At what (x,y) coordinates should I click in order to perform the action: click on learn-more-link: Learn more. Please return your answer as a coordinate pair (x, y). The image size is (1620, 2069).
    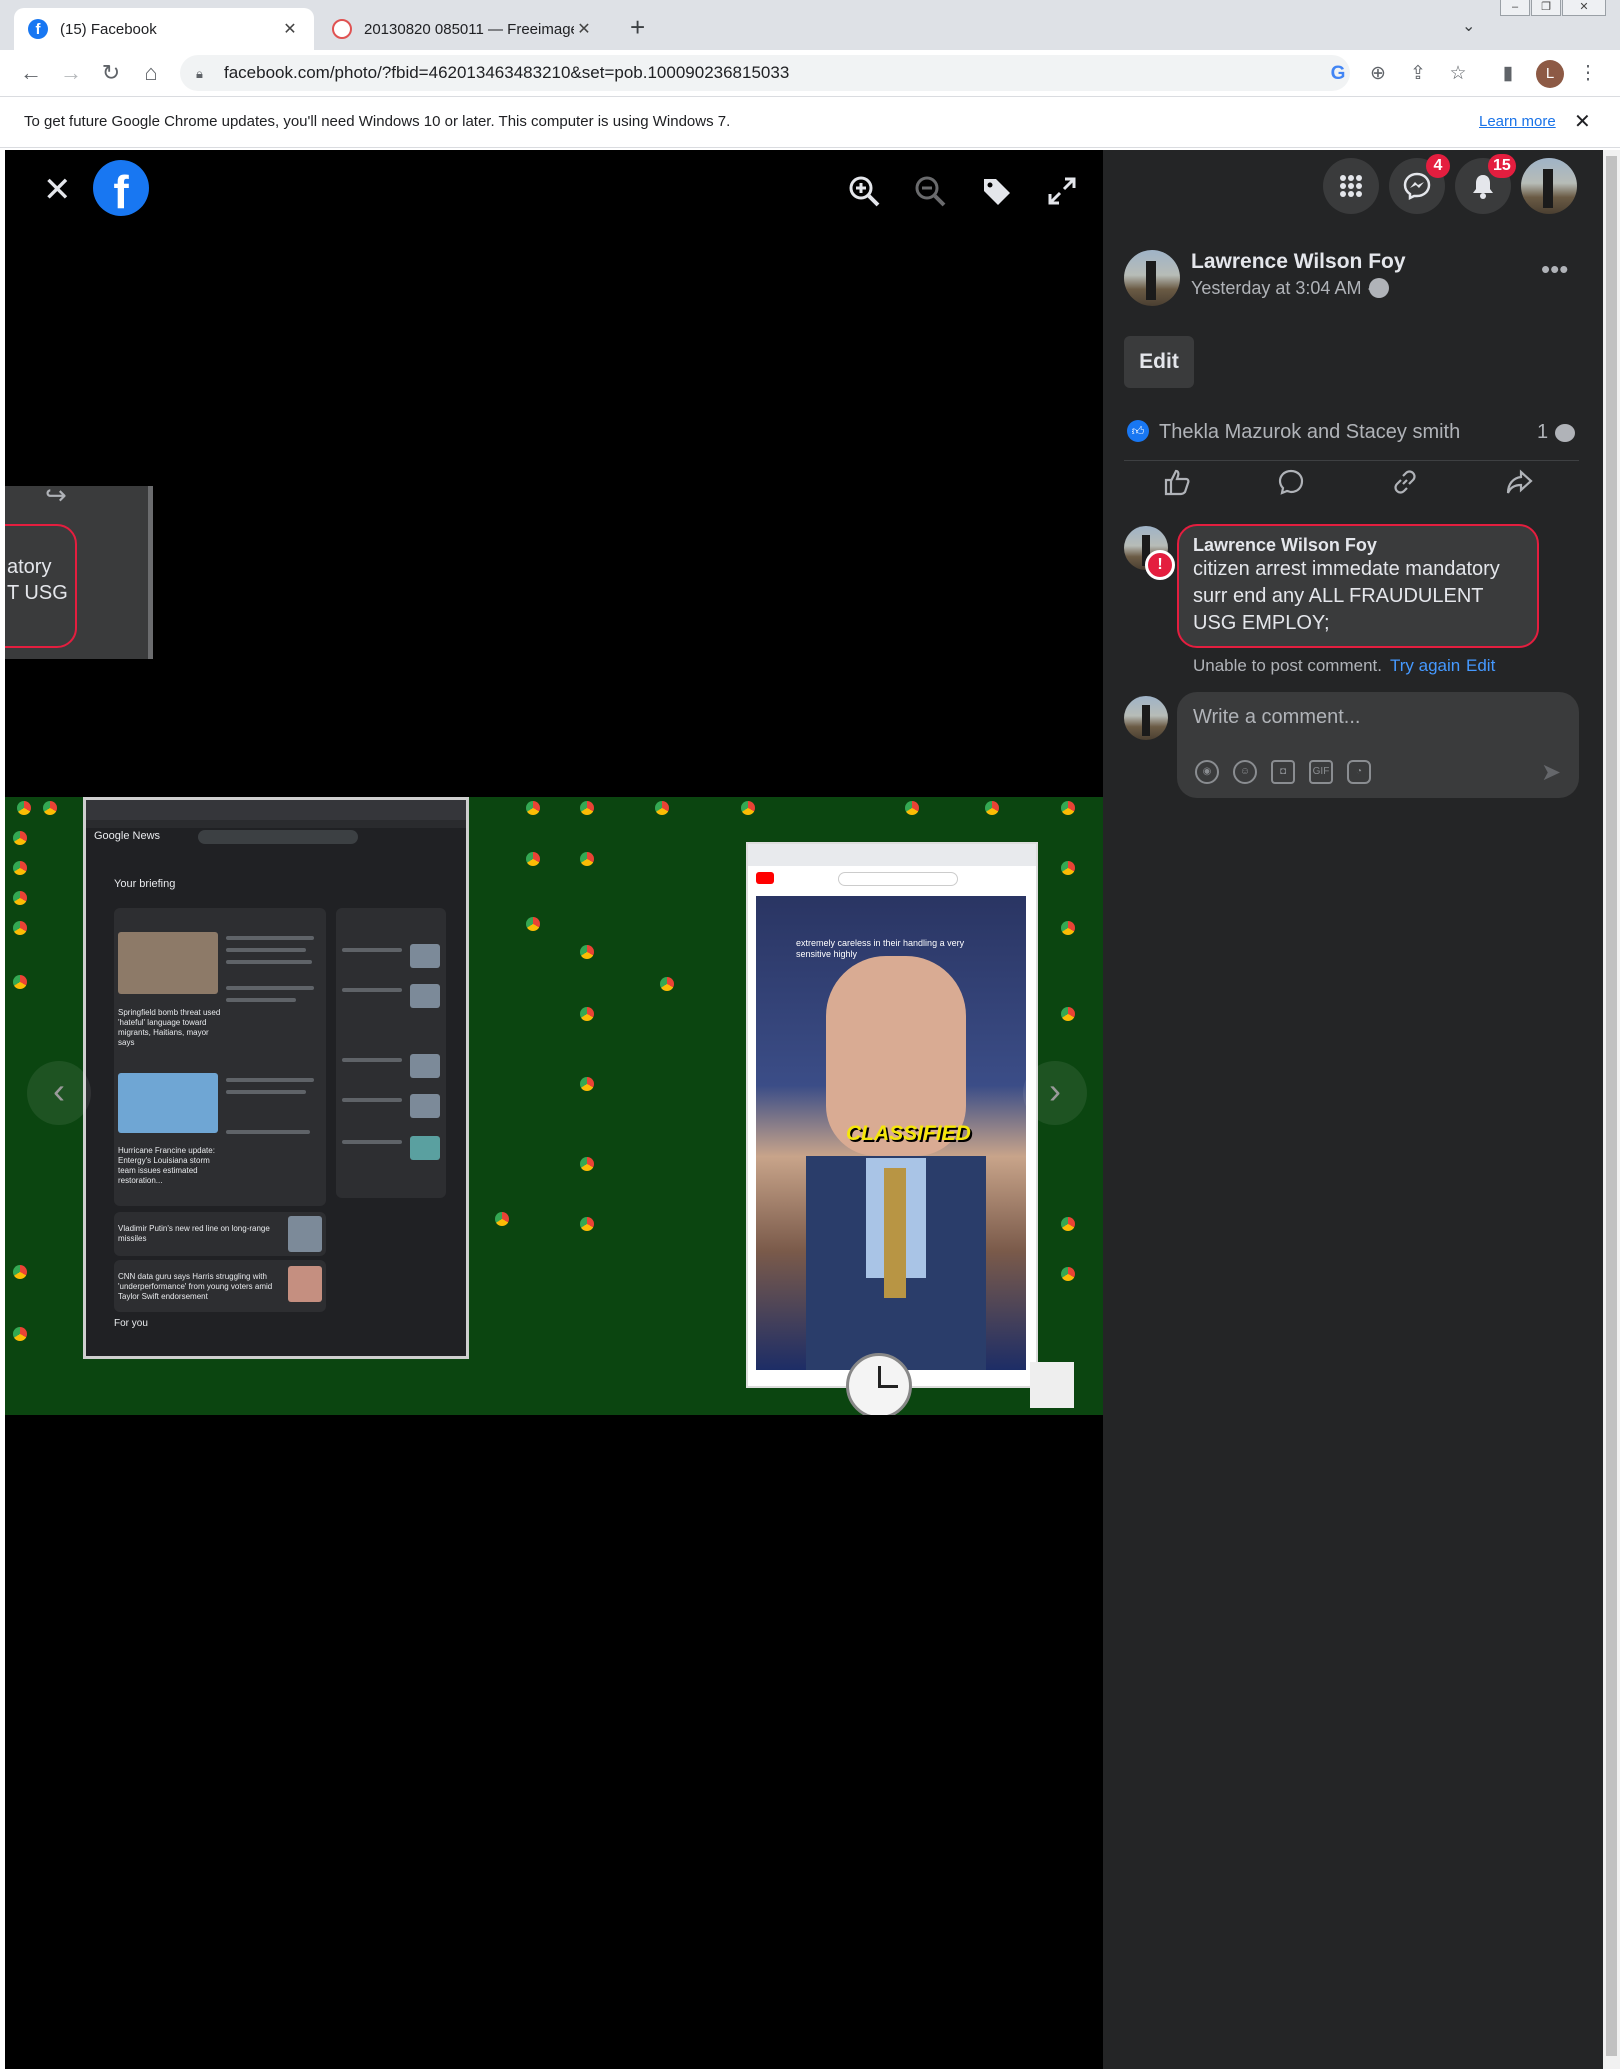
    Looking at the image, I should click on (1517, 121).